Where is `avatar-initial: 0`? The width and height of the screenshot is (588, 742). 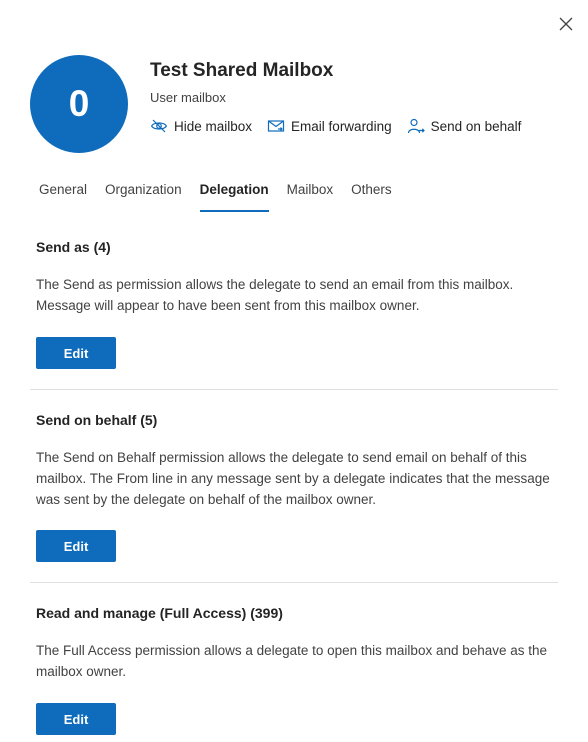 avatar-initial: 0 is located at coordinates (79, 103).